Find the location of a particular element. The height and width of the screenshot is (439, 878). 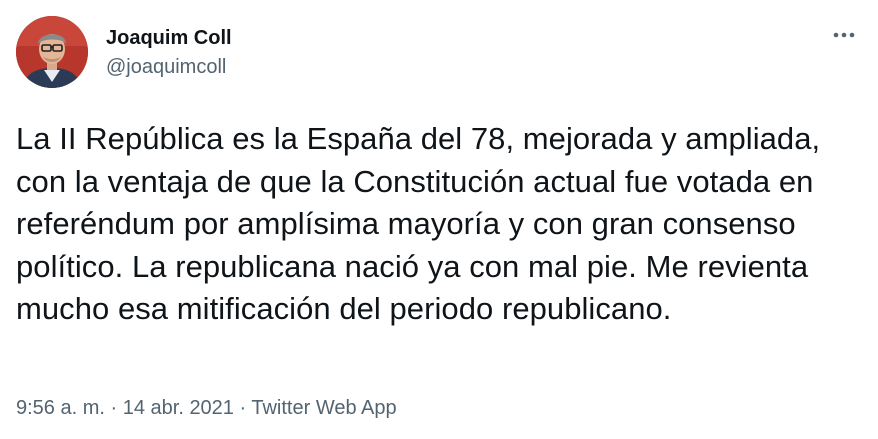

author-display-name: Joaquim Coll is located at coordinates (169, 38).